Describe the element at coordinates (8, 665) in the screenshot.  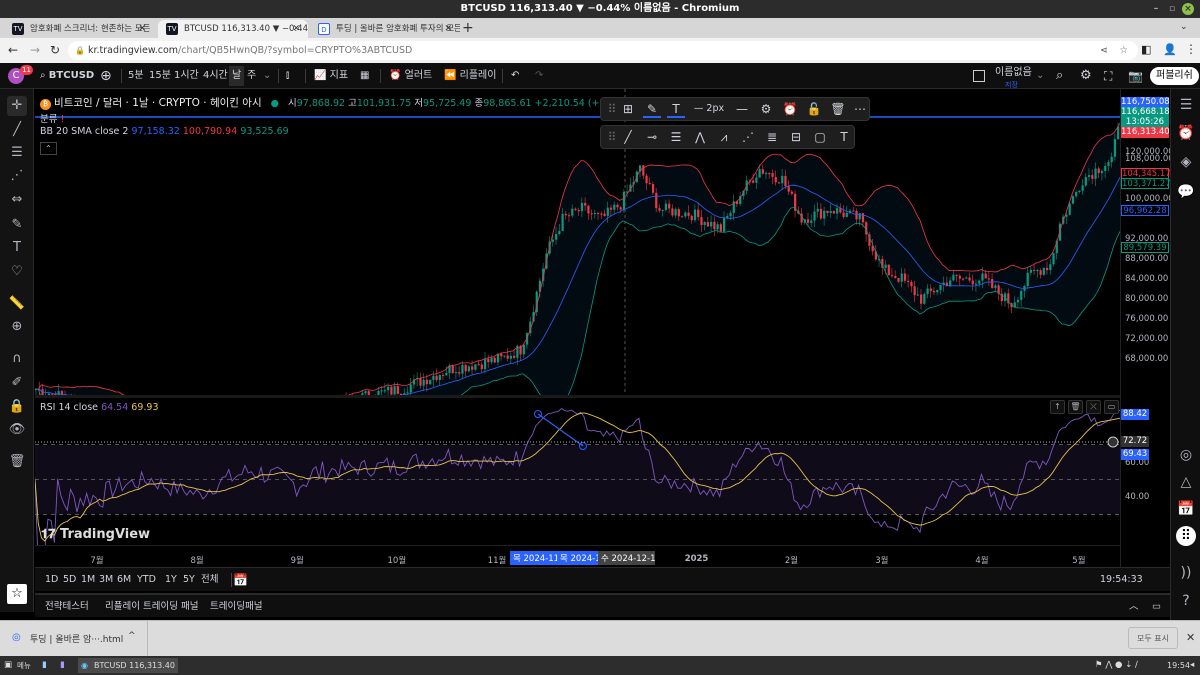
I see `start-menu-icon: ▣` at that location.